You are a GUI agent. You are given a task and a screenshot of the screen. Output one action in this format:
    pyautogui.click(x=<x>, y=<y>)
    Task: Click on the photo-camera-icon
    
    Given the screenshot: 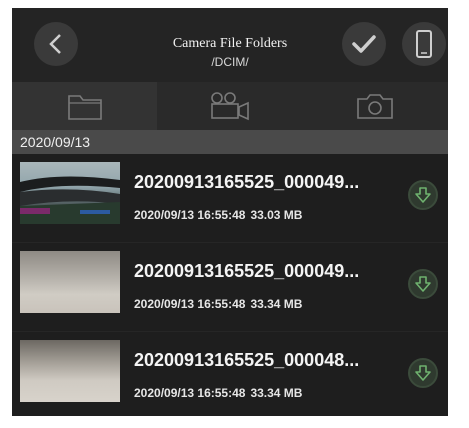 What is the action you would take?
    pyautogui.click(x=375, y=106)
    